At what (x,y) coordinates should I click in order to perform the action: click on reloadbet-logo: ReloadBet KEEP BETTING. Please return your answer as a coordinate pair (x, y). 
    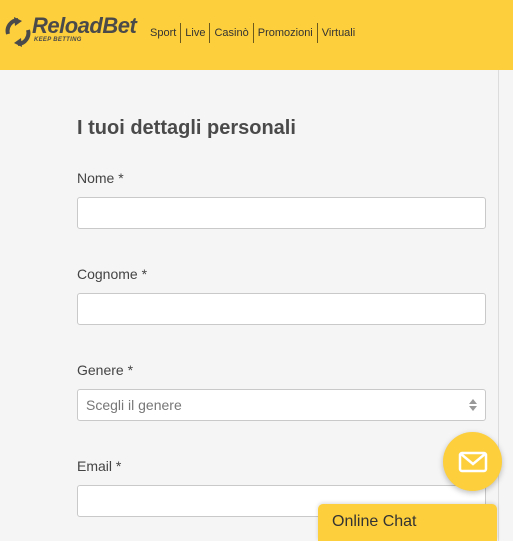
    Looking at the image, I should click on (71, 31).